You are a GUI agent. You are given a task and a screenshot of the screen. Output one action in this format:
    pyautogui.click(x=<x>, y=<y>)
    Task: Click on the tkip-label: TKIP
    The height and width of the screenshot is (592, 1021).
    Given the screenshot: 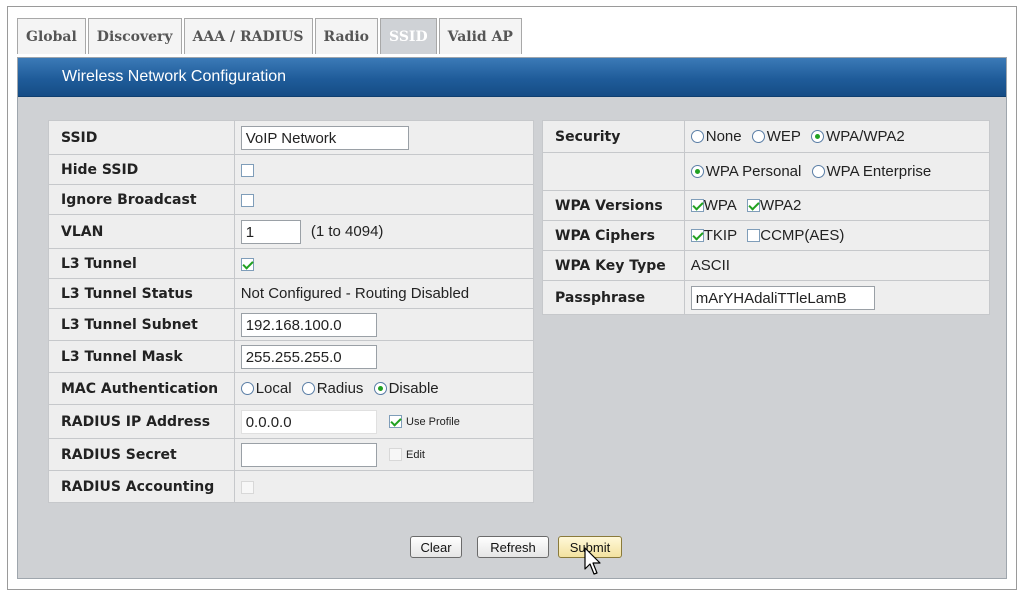 What is the action you would take?
    pyautogui.click(x=720, y=236)
    